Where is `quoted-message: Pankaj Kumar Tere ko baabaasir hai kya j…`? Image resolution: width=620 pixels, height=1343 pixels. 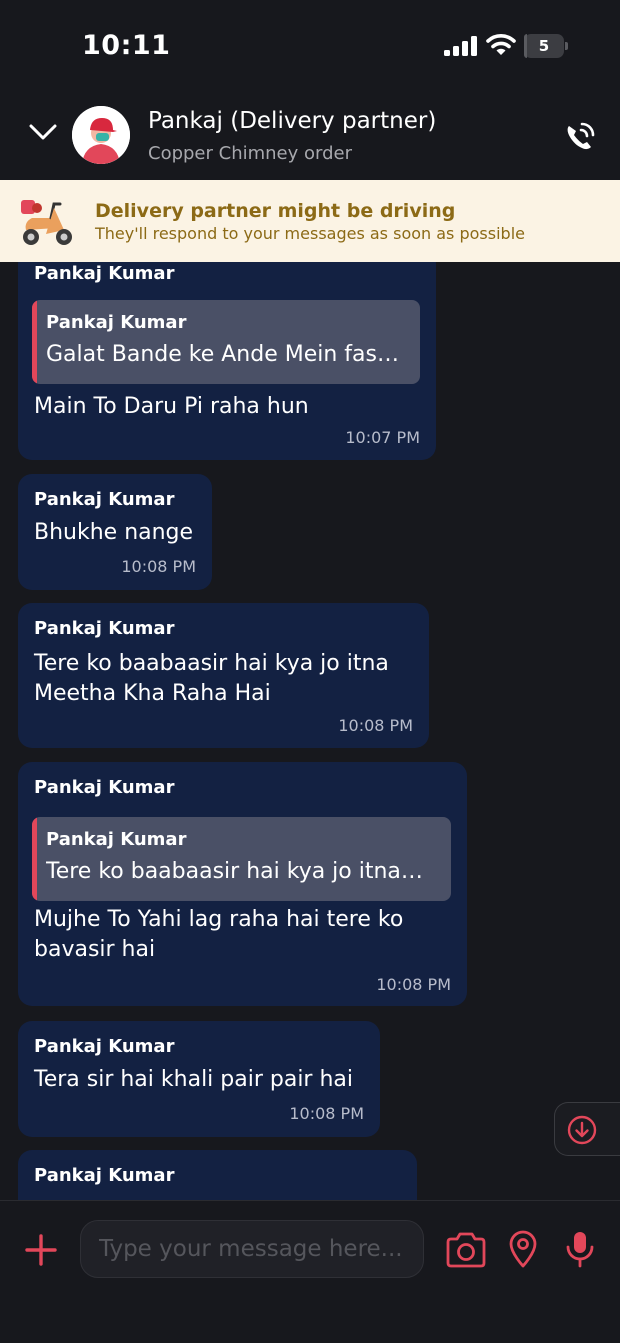
quoted-message: Pankaj Kumar Tere ko baabaasir hai kya j… is located at coordinates (241, 859).